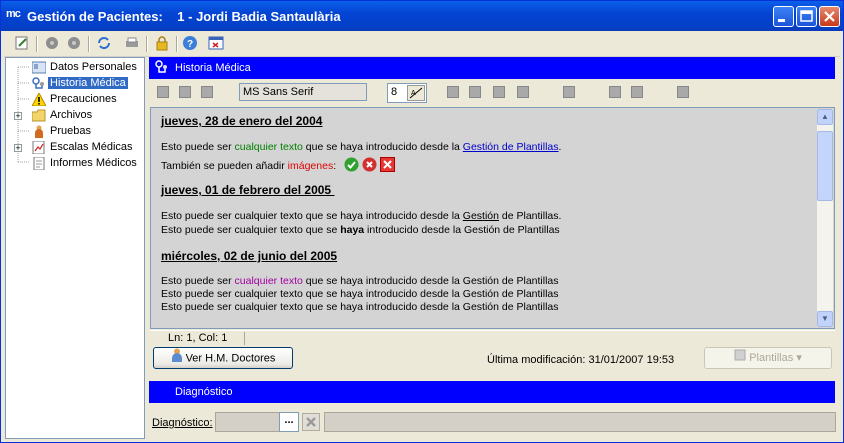  What do you see at coordinates (132, 43) in the screenshot?
I see `print-icon` at bounding box center [132, 43].